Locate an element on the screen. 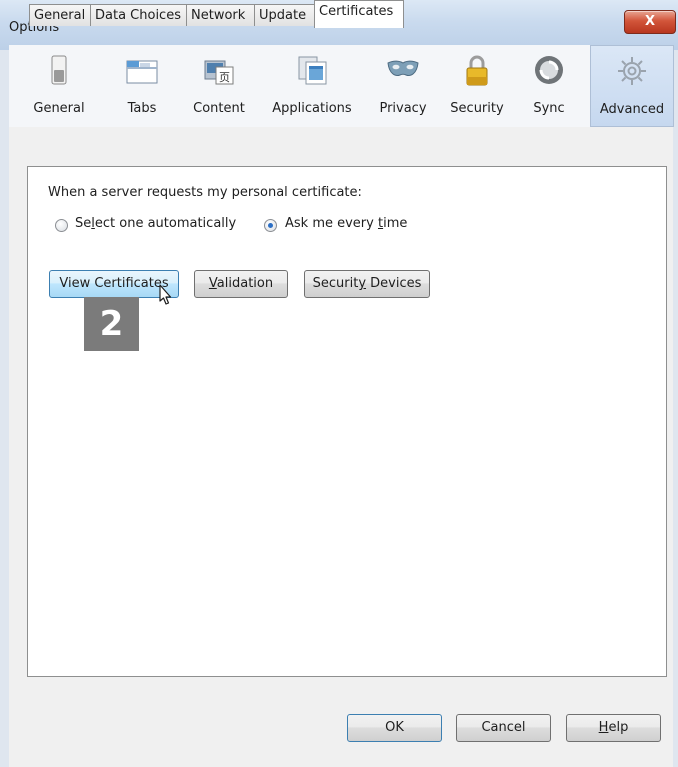 The height and width of the screenshot is (767, 678). tabs-window-icon is located at coordinates (142, 72).